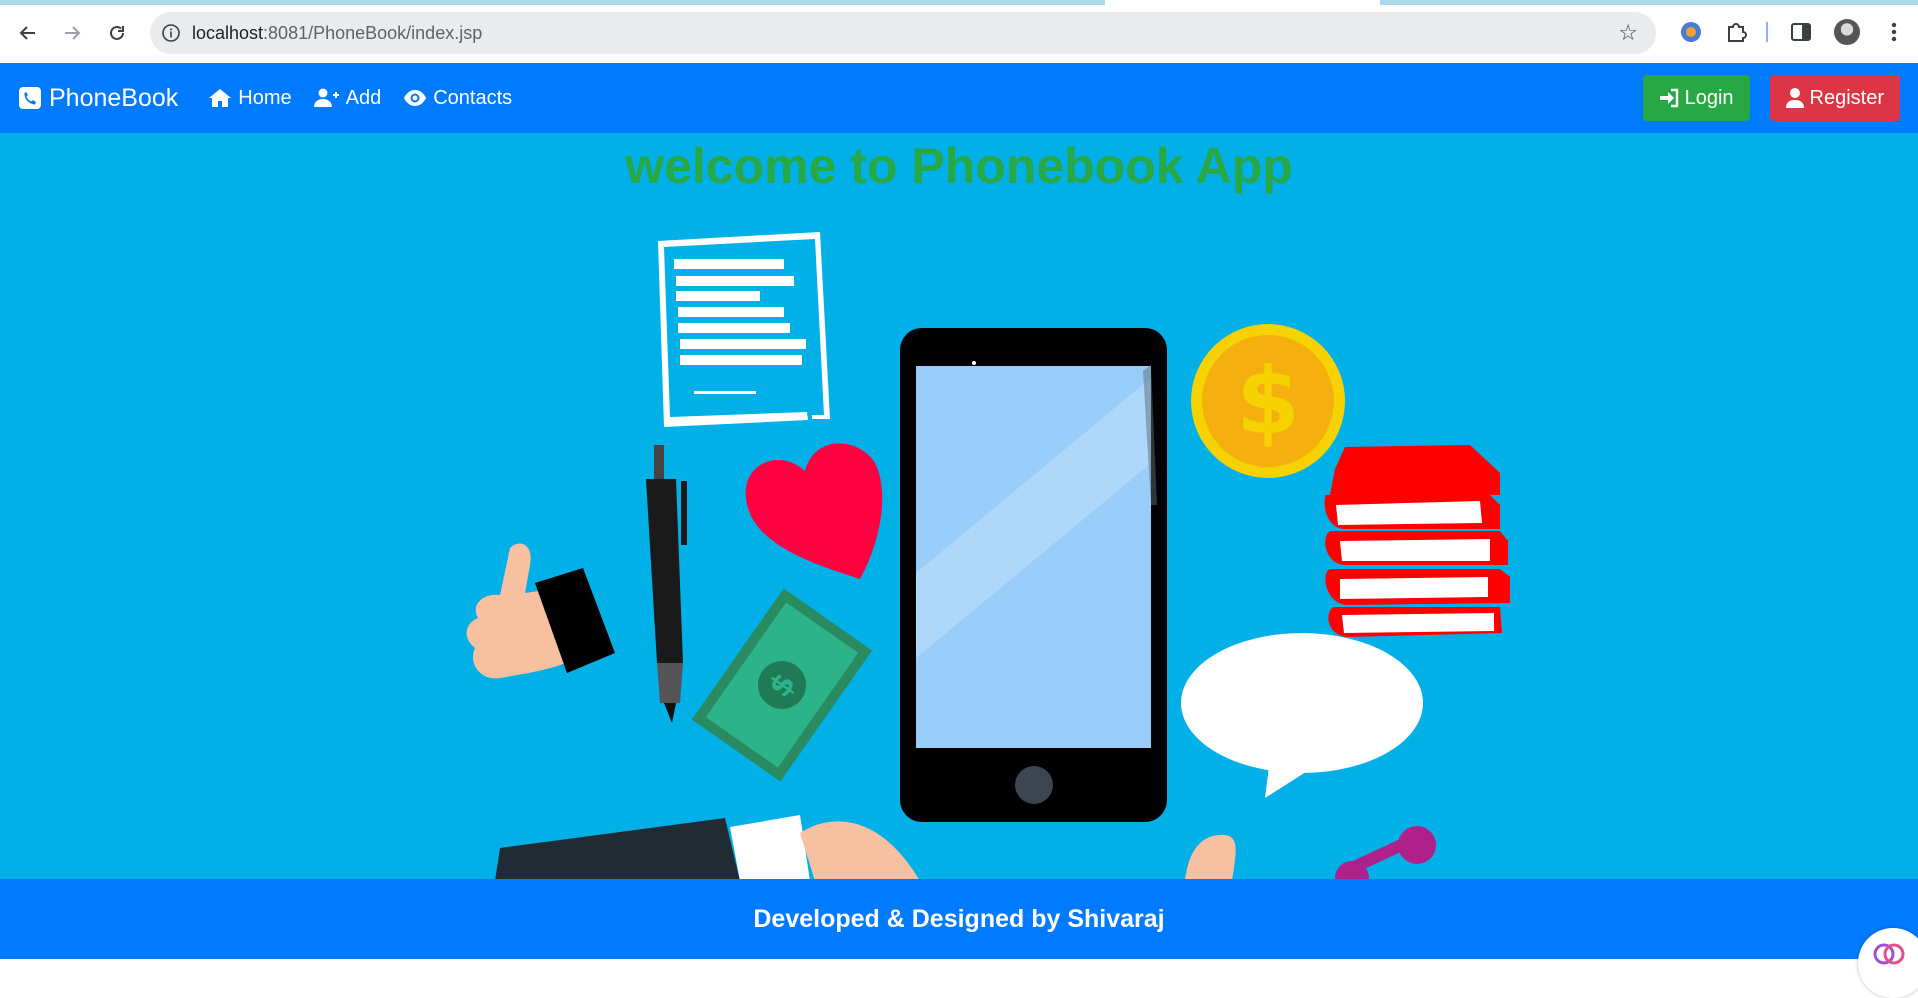 This screenshot has height=998, width=1918. Describe the element at coordinates (1894, 32) in the screenshot. I see `kebab-menu-icon` at that location.